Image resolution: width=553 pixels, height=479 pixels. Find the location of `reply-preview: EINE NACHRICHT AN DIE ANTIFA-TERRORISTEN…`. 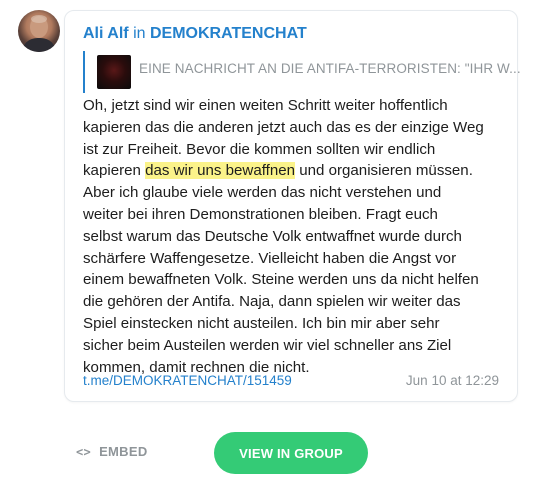

reply-preview: EINE NACHRICHT AN DIE ANTIFA-TERRORISTEN… is located at coordinates (302, 72).